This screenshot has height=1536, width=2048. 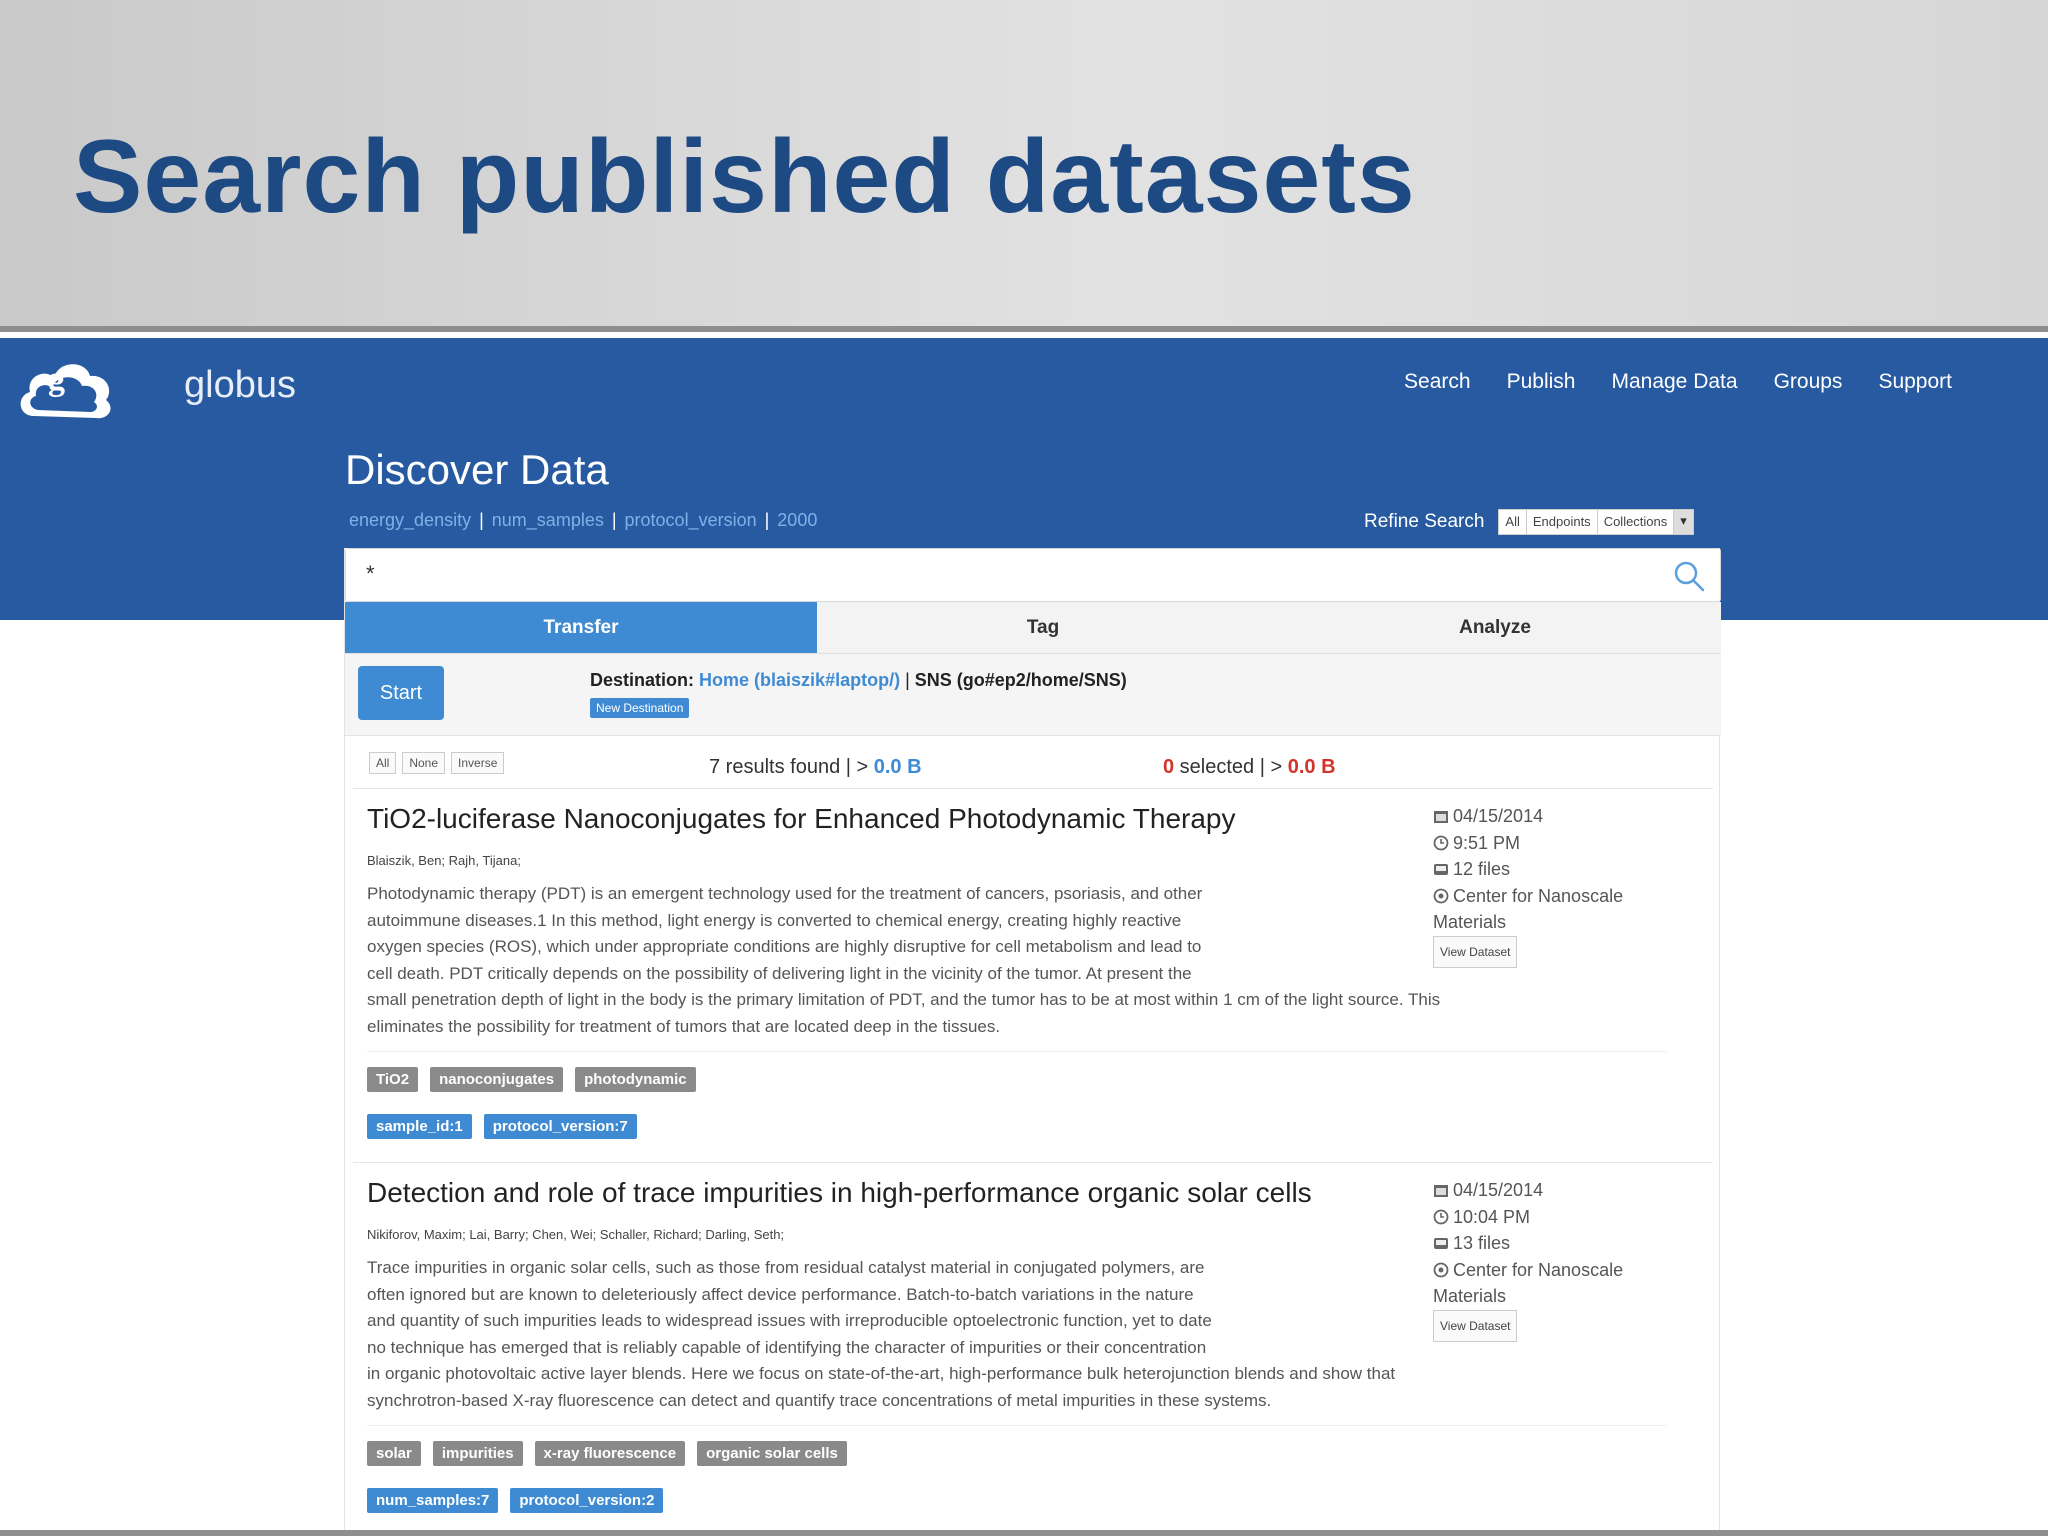 What do you see at coordinates (560, 1126) in the screenshot?
I see `kv-tag-badge: protocol_version:7` at bounding box center [560, 1126].